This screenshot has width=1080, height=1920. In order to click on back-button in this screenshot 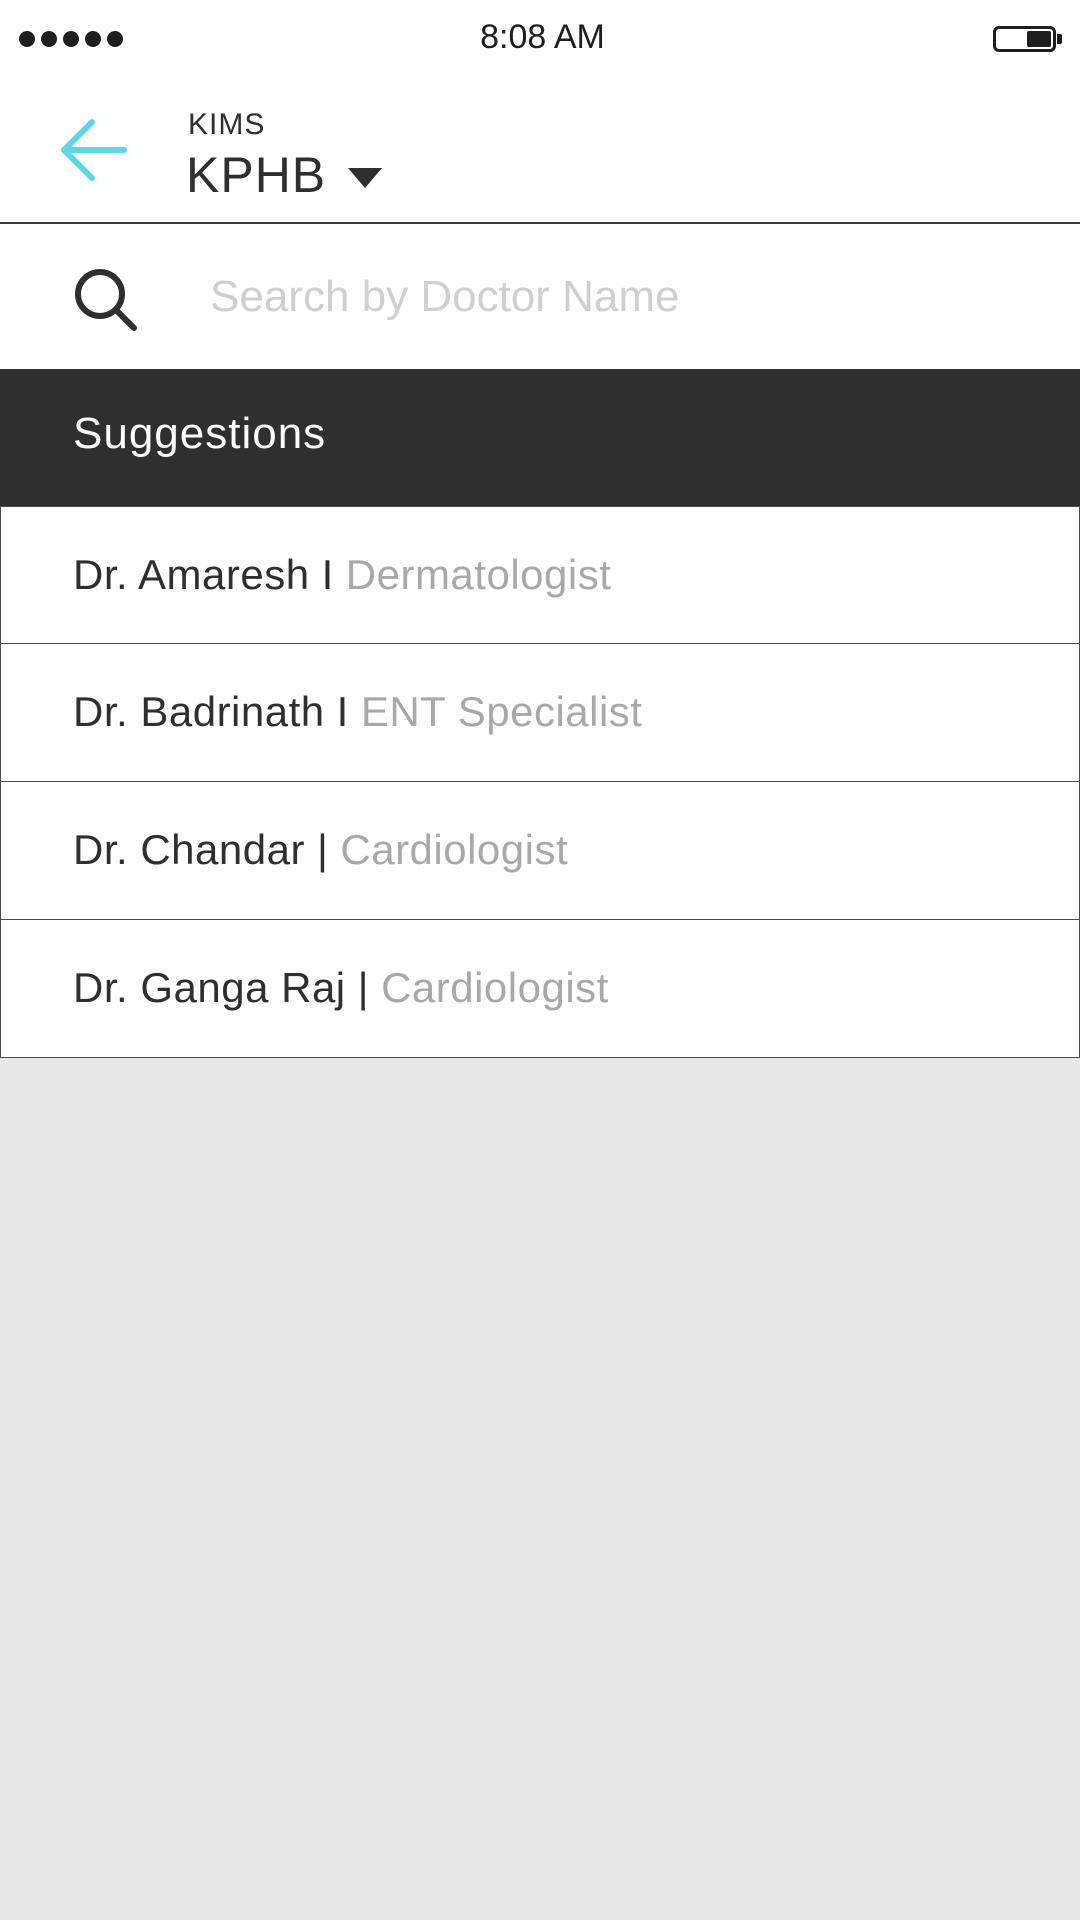, I will do `click(92, 154)`.